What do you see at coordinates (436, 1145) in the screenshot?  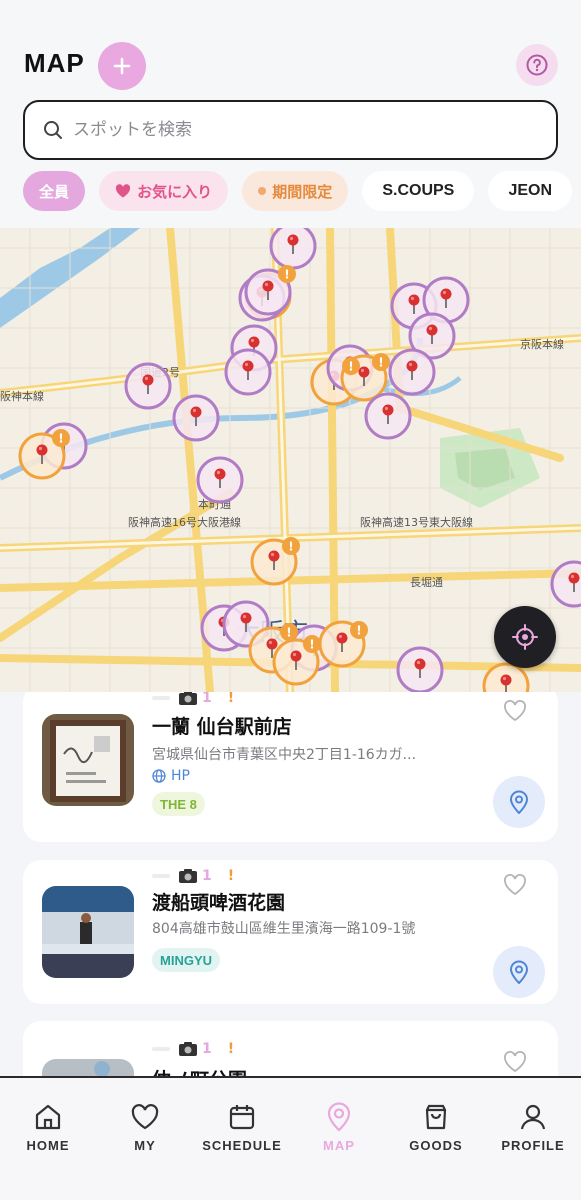 I see `tab-goods-label: GOODS` at bounding box center [436, 1145].